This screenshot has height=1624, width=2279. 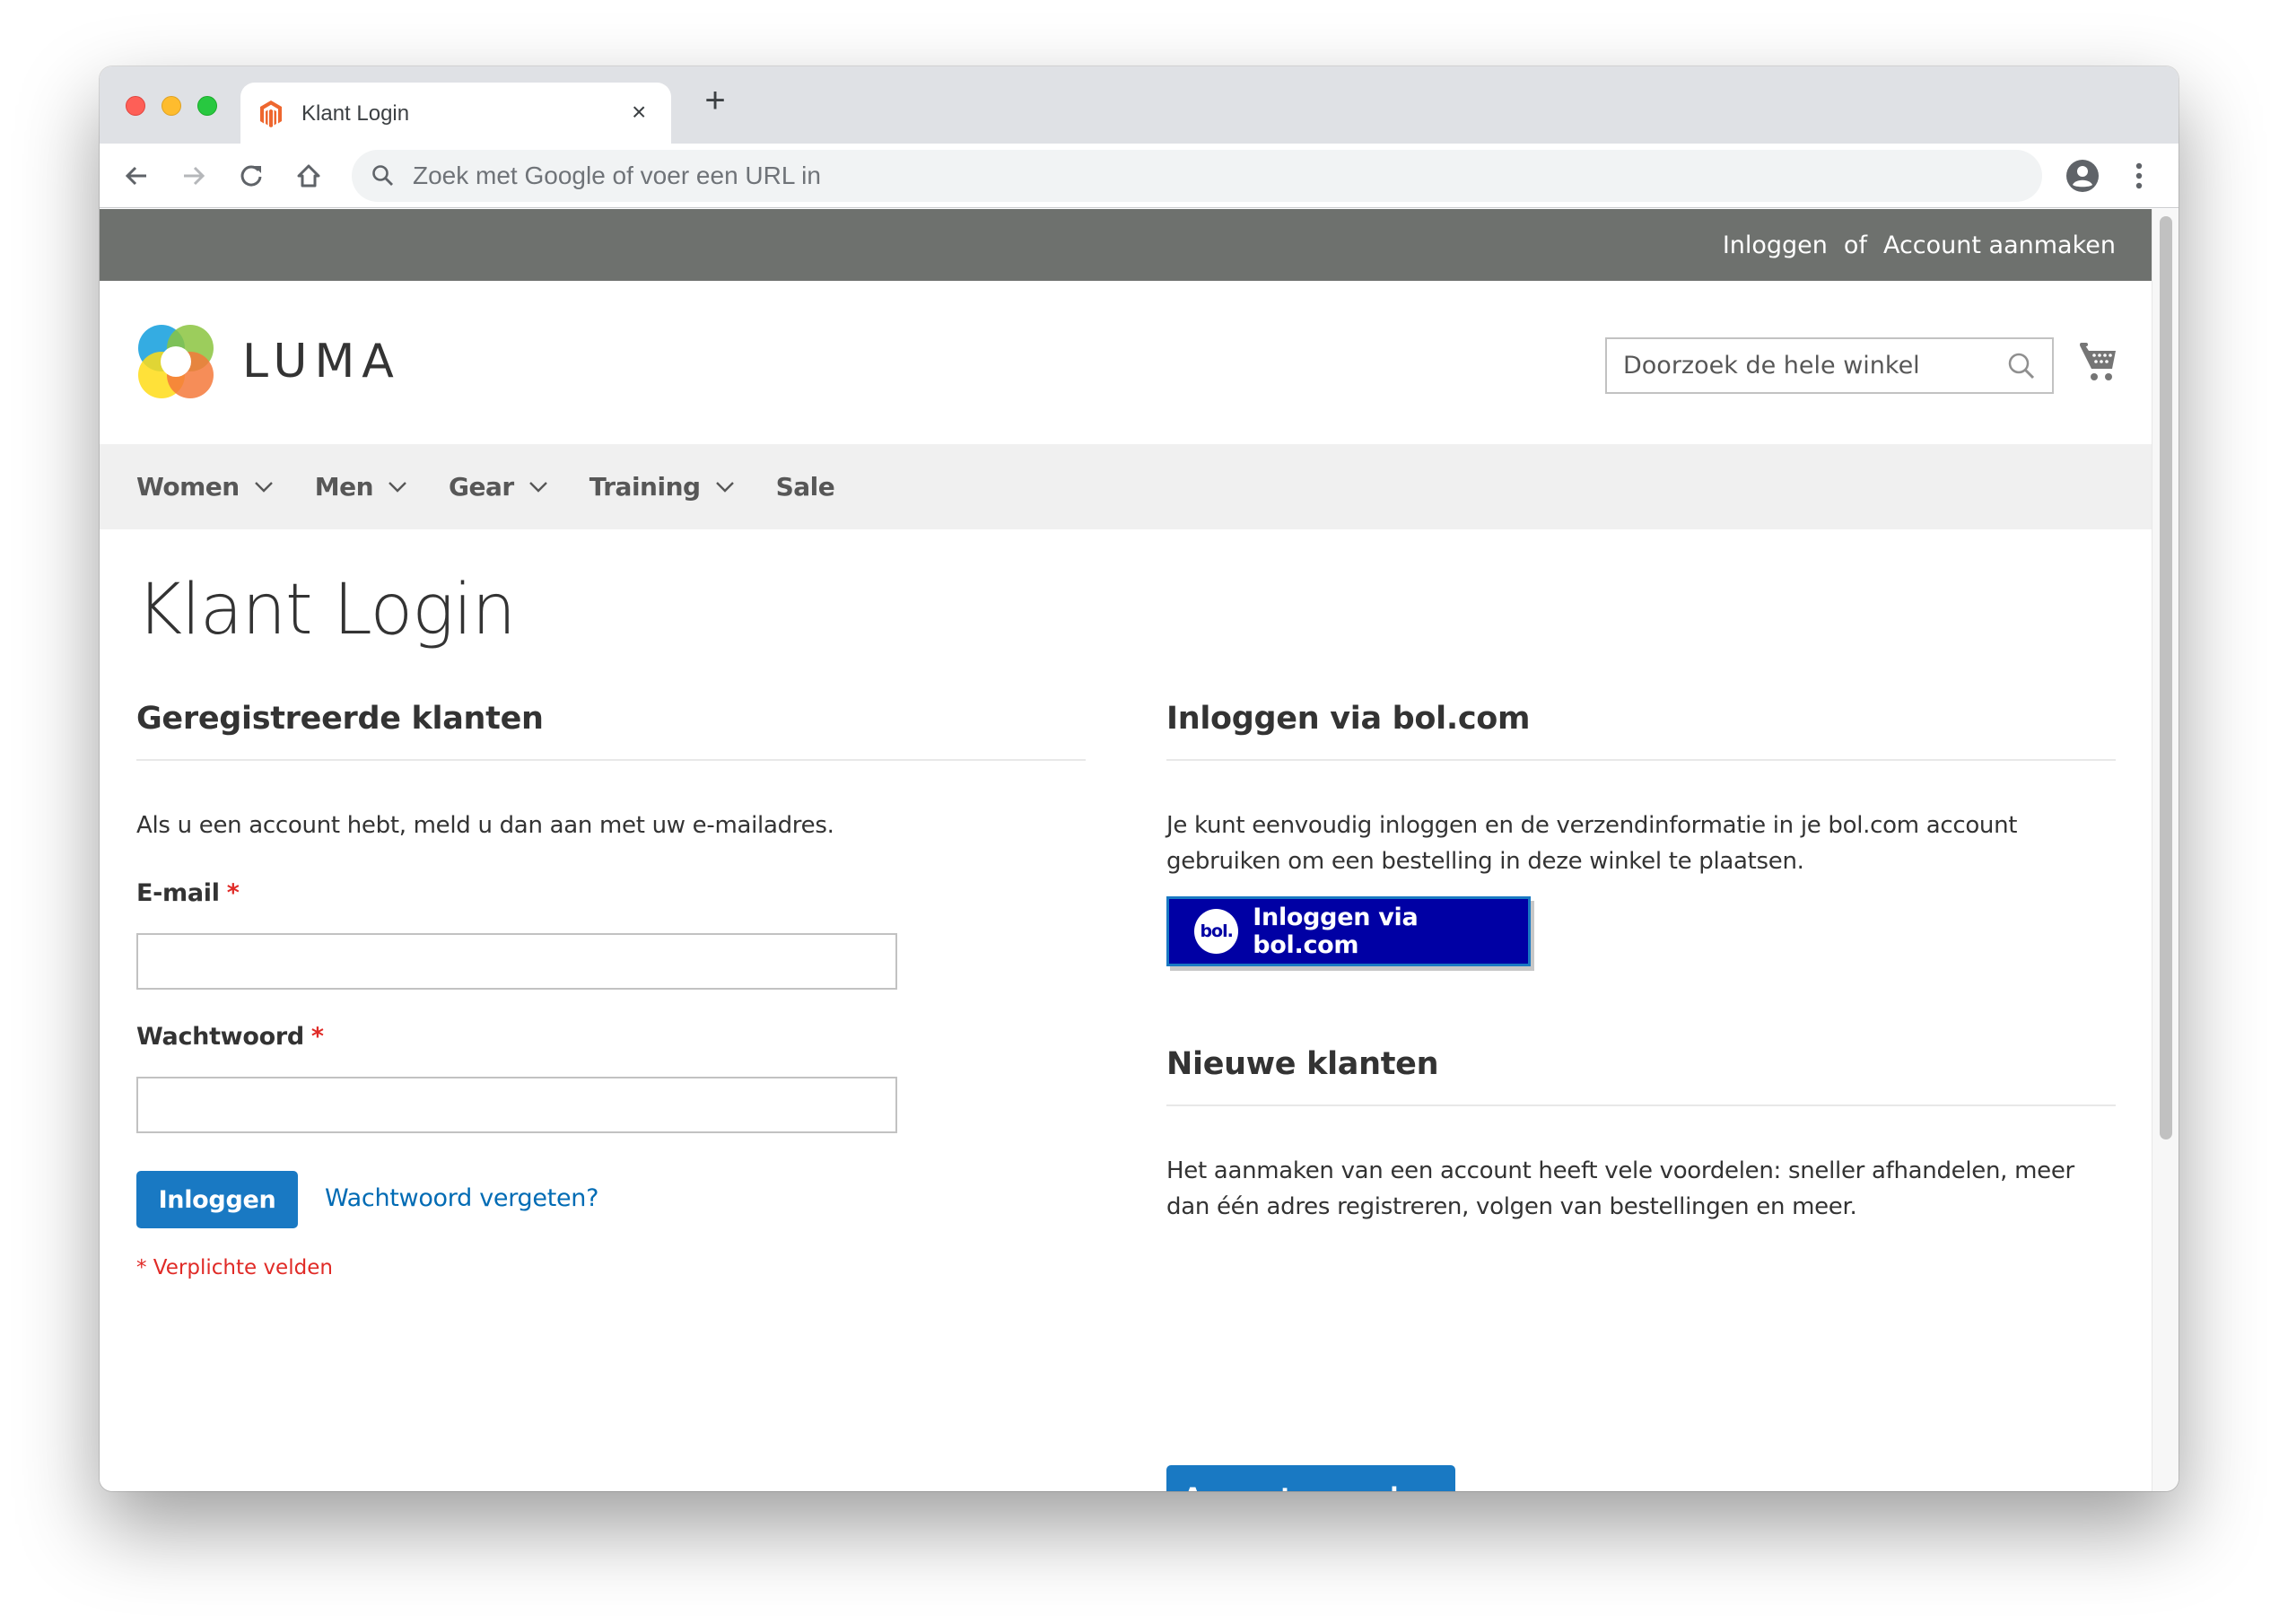 I want to click on bol-logo-icon: bol., so click(x=1216, y=931).